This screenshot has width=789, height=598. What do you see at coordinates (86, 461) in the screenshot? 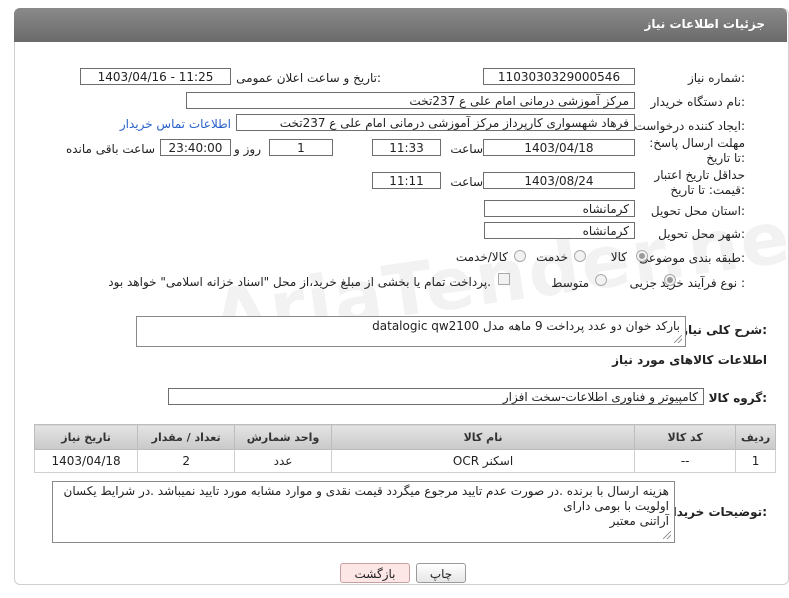
I see `cell-need-date: 1403/04/18` at bounding box center [86, 461].